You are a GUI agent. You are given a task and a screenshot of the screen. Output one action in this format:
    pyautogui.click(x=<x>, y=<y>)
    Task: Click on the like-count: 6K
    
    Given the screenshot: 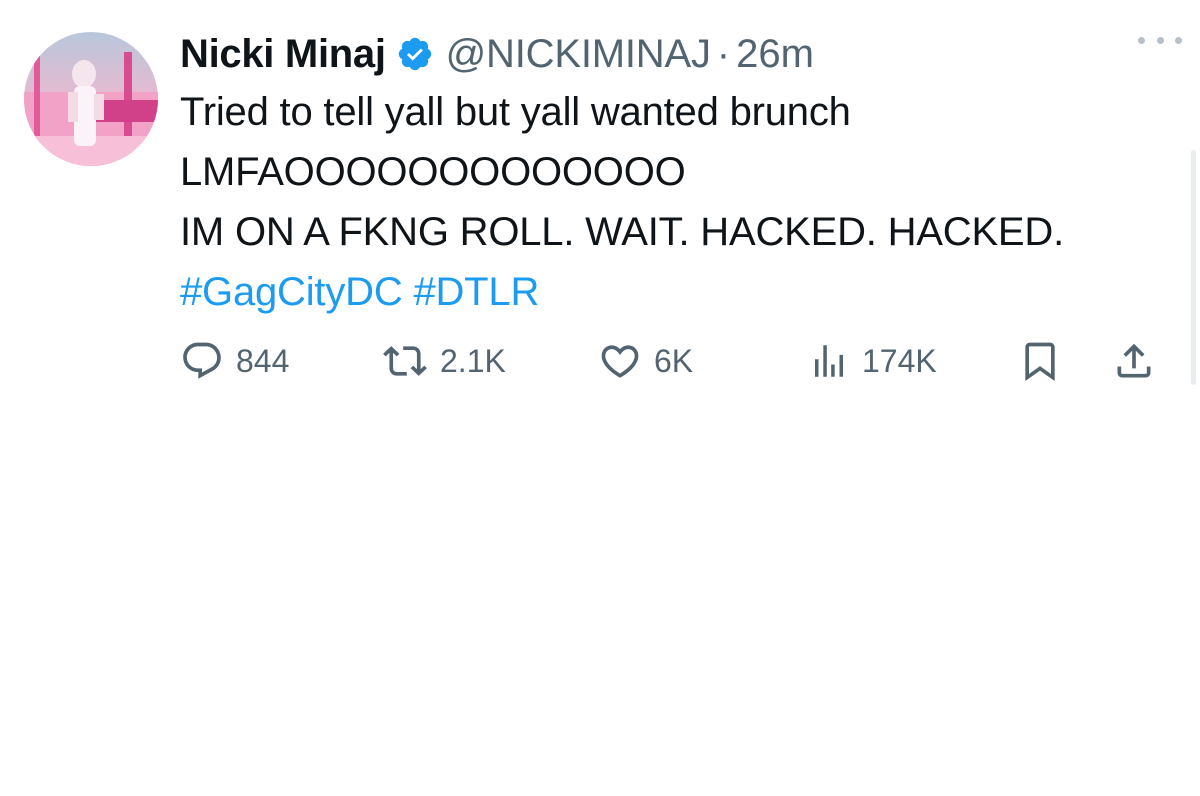 What is the action you would take?
    pyautogui.click(x=674, y=360)
    